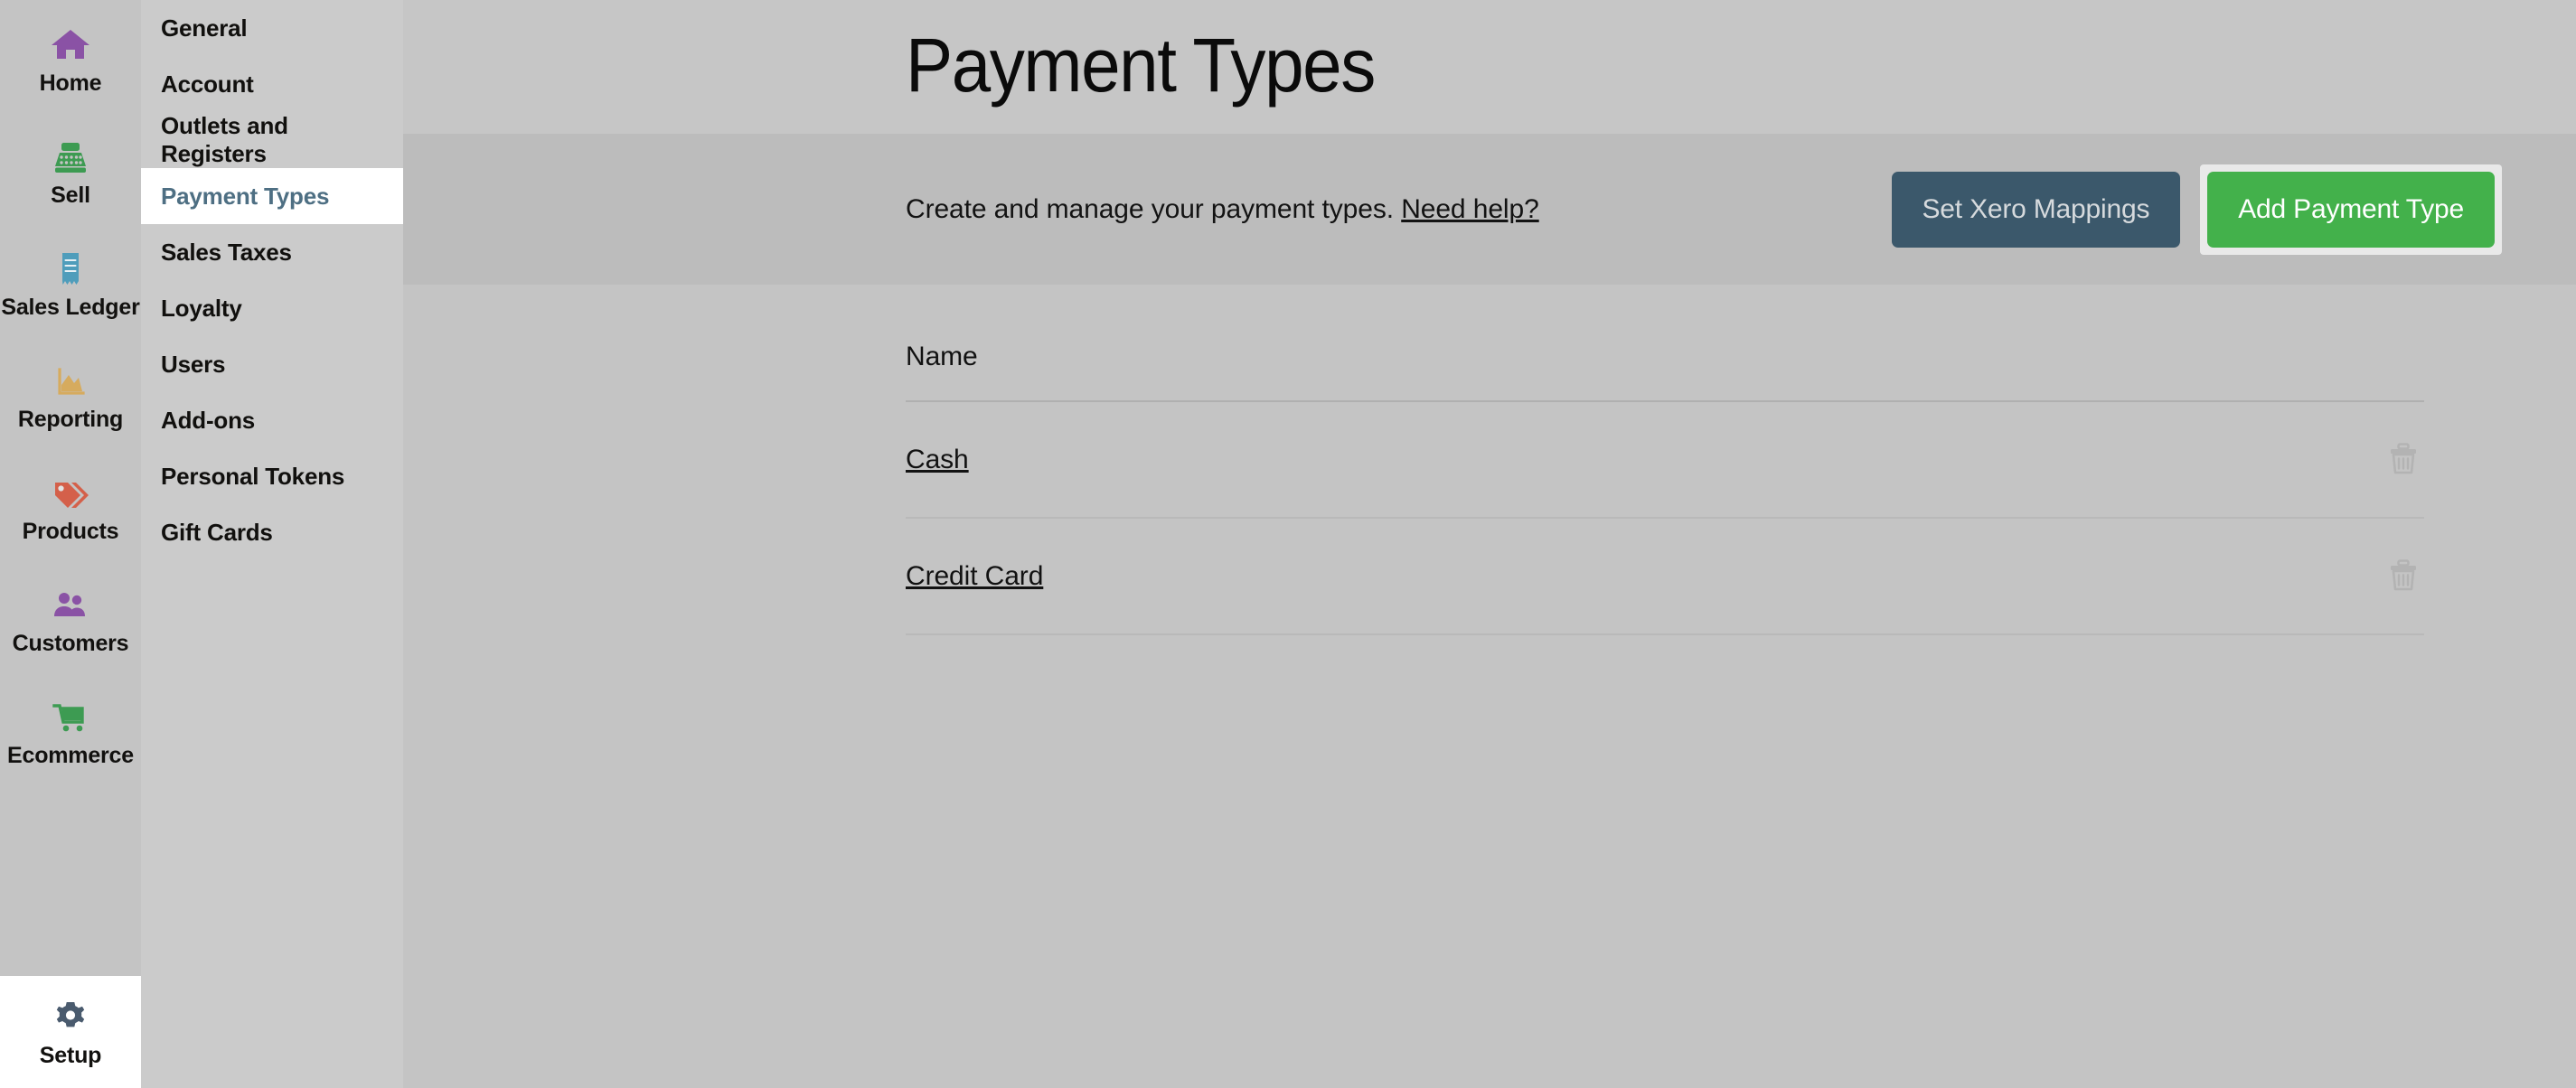  What do you see at coordinates (71, 1055) in the screenshot?
I see `rail-item-label: Setup` at bounding box center [71, 1055].